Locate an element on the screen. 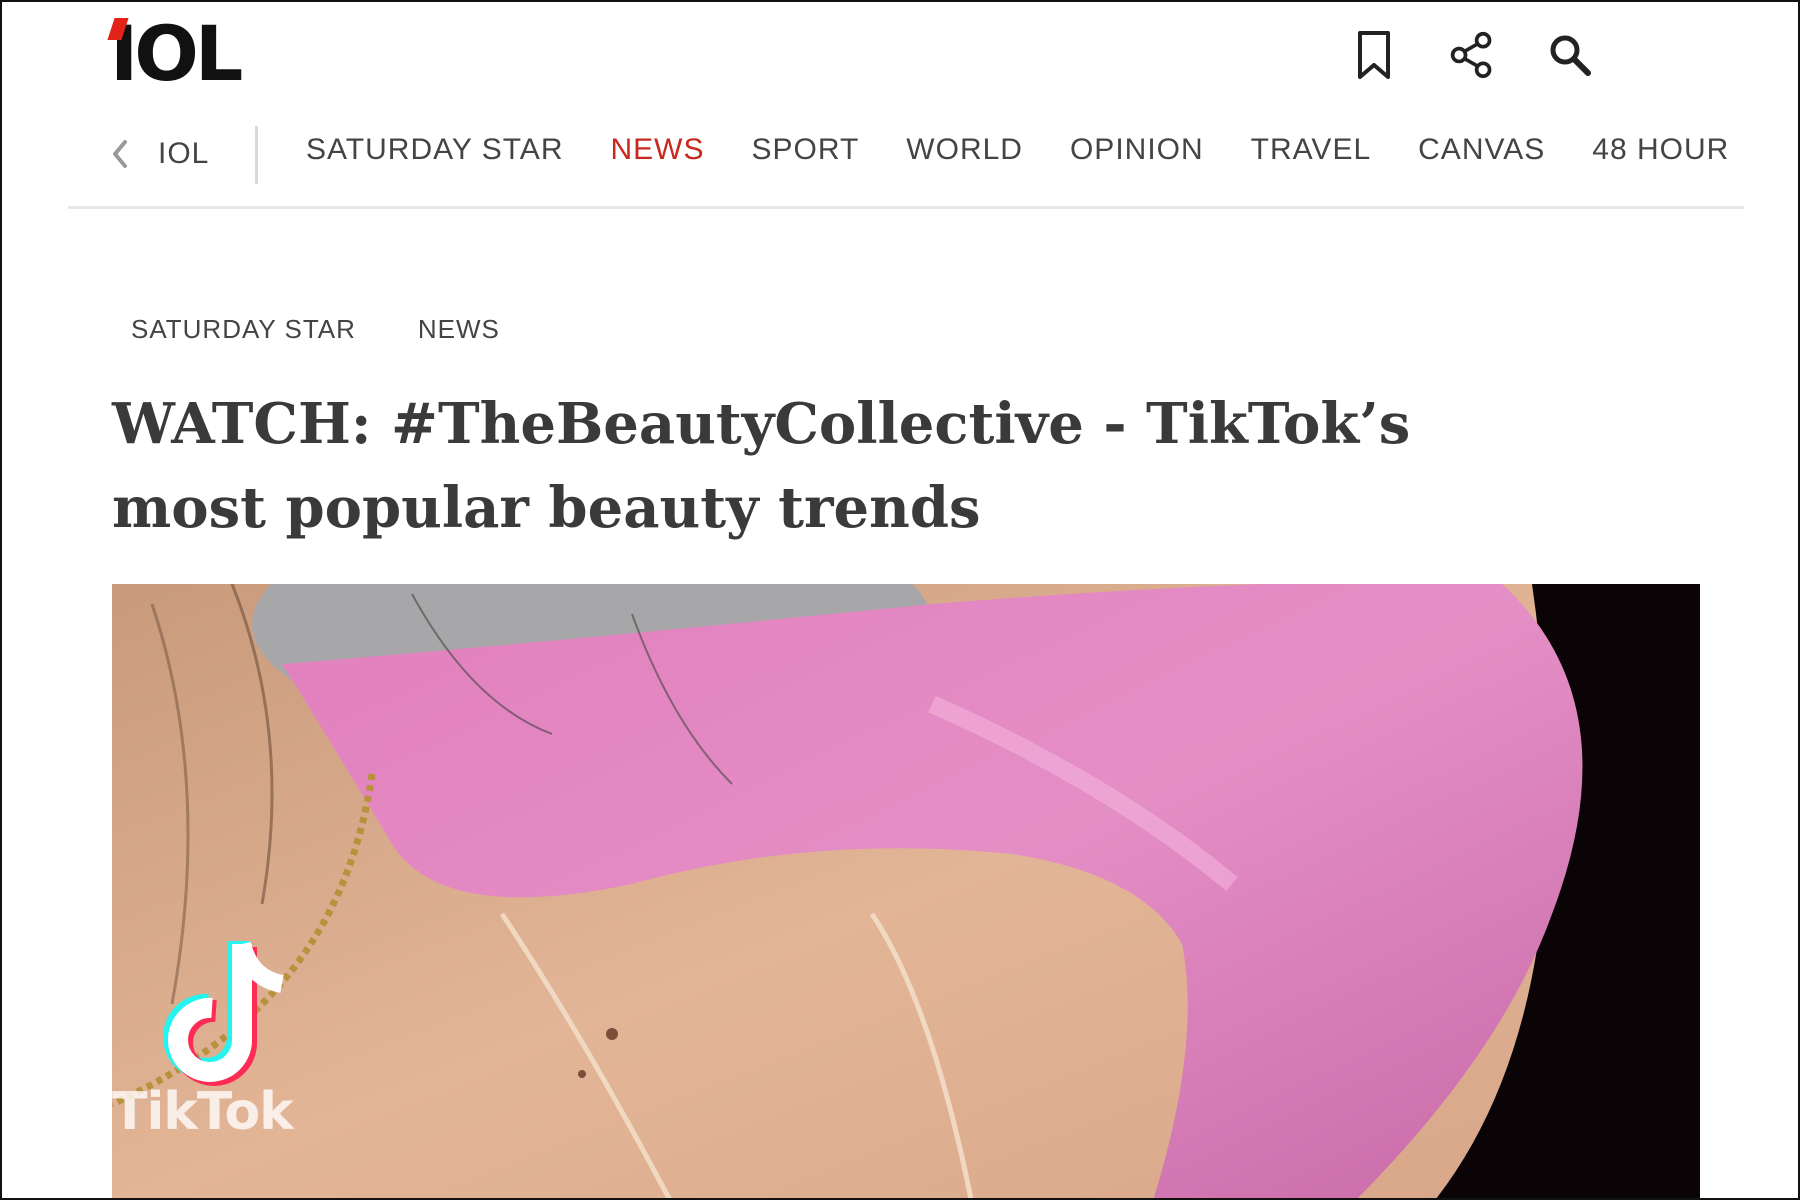 This screenshot has height=1200, width=1800. bookmark-button is located at coordinates (1374, 55).